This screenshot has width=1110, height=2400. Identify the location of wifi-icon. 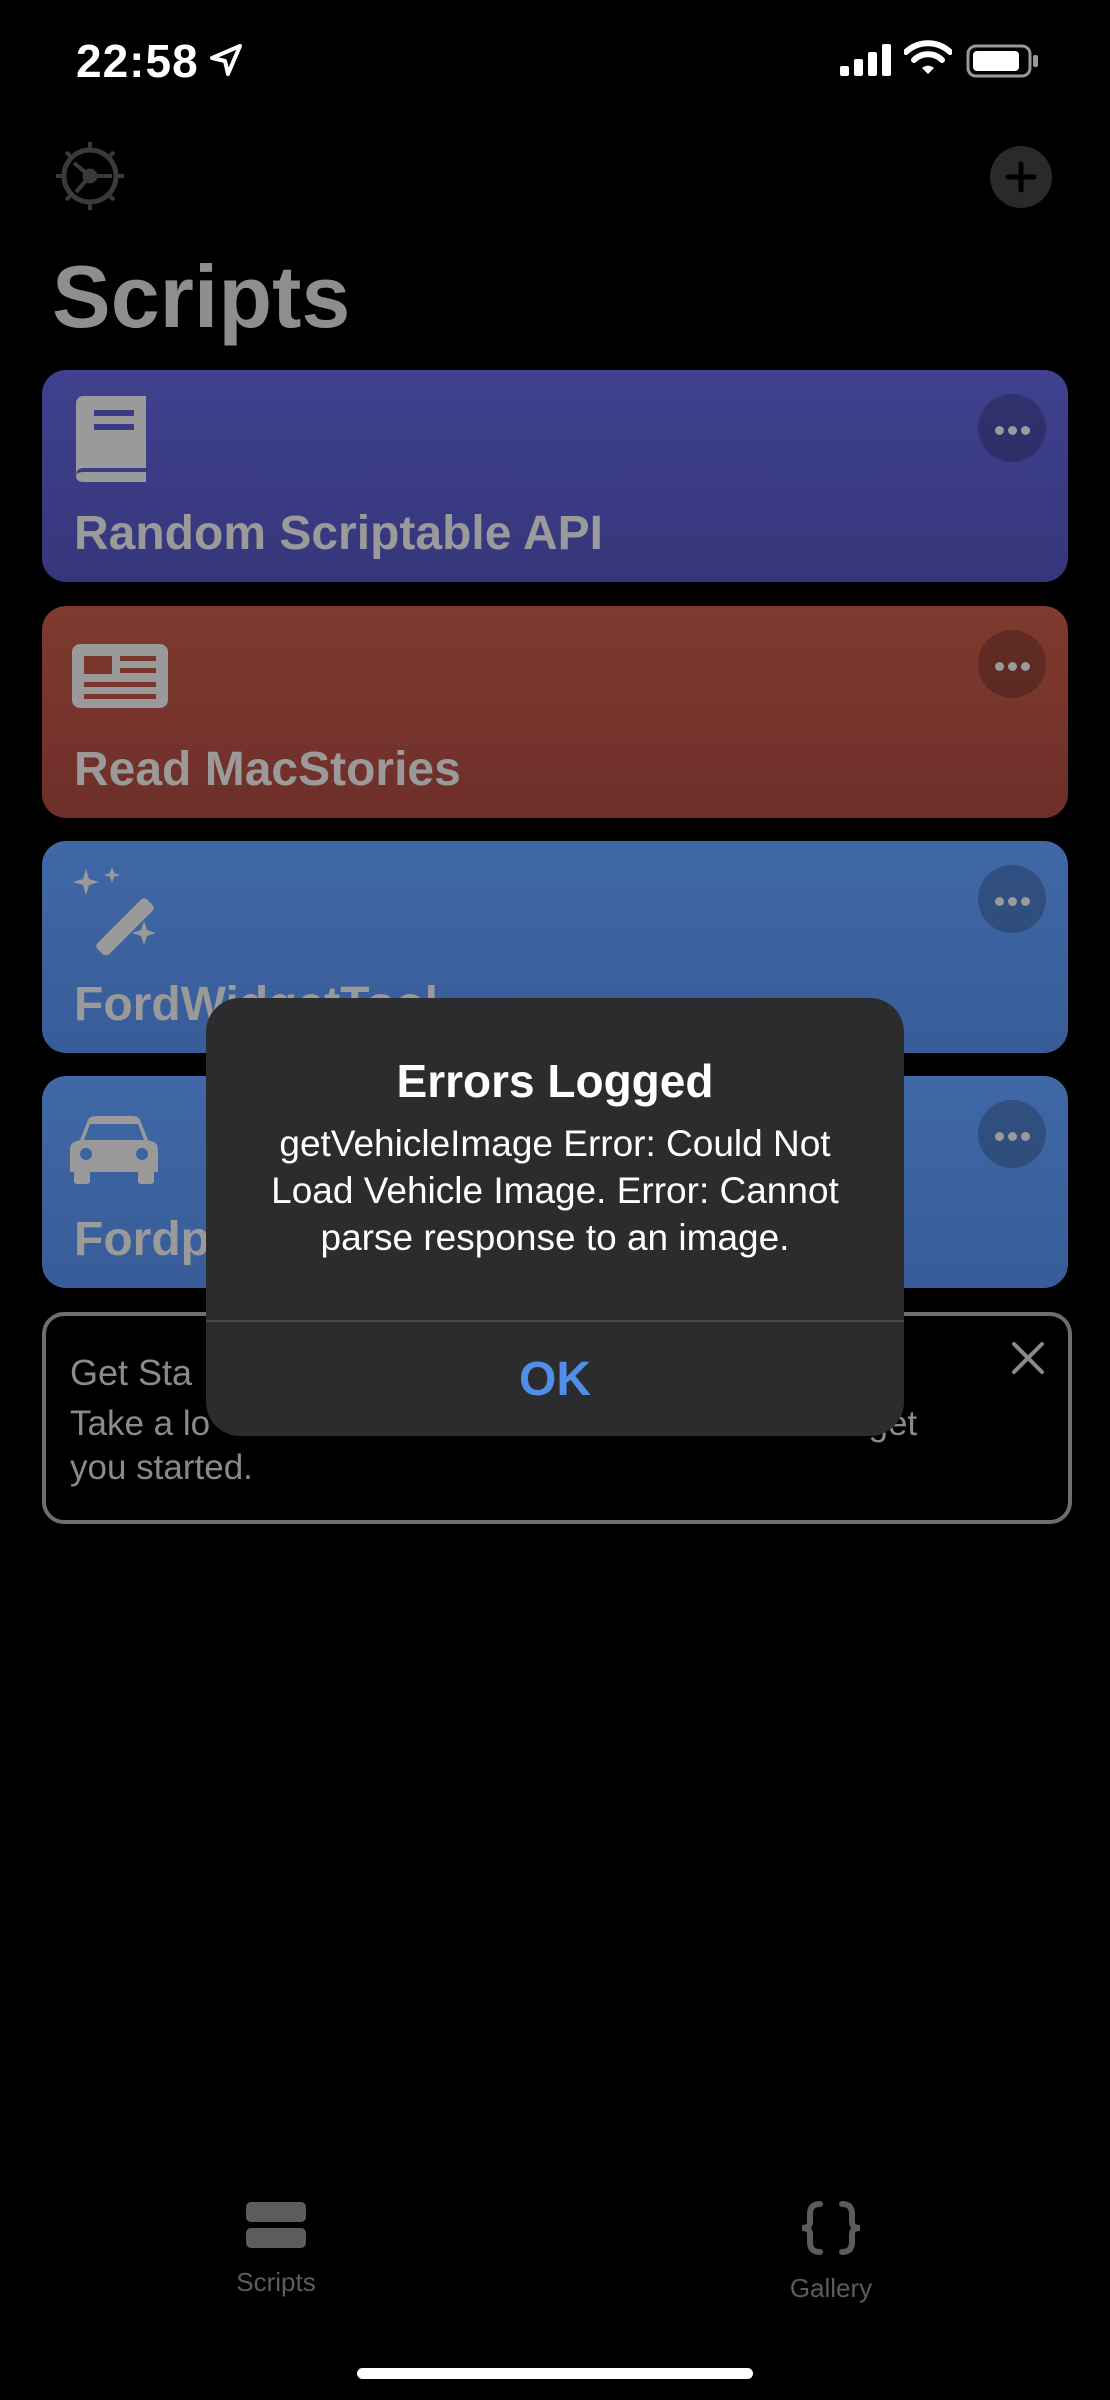
(928, 57).